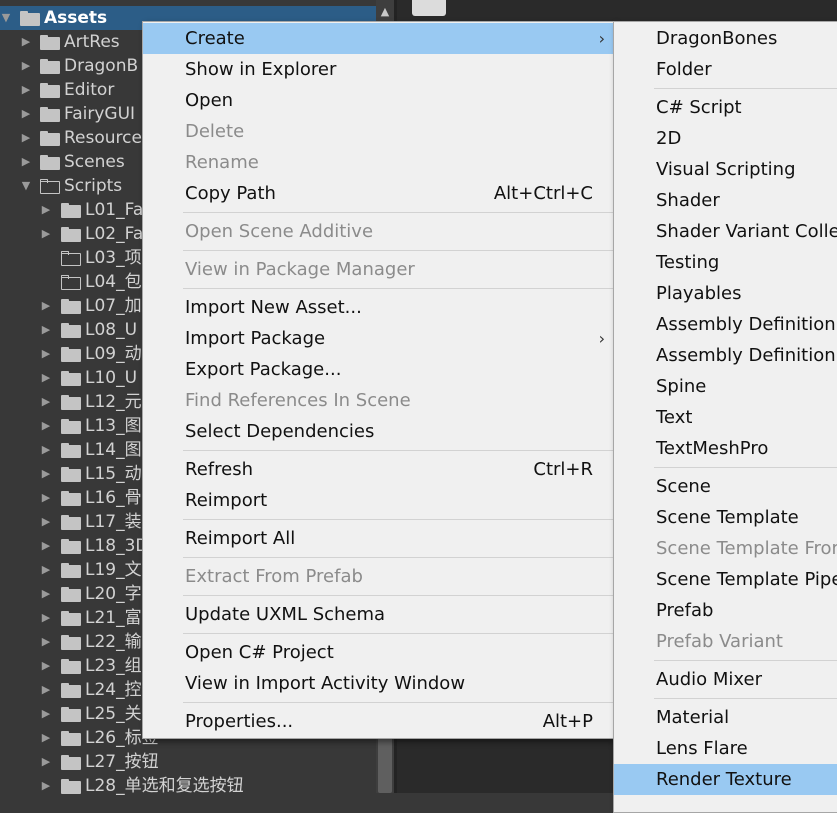  What do you see at coordinates (725, 200) in the screenshot?
I see `menu-item-shader: Shader` at bounding box center [725, 200].